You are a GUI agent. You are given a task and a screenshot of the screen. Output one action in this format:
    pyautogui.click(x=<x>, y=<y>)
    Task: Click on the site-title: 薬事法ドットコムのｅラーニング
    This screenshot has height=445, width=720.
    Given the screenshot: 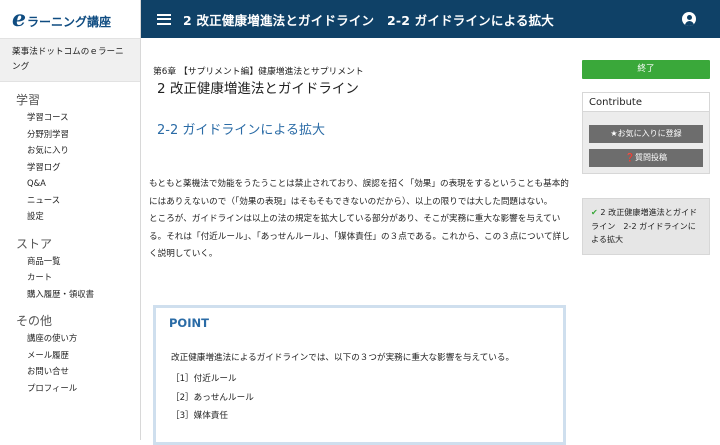 What is the action you would take?
    pyautogui.click(x=70, y=60)
    